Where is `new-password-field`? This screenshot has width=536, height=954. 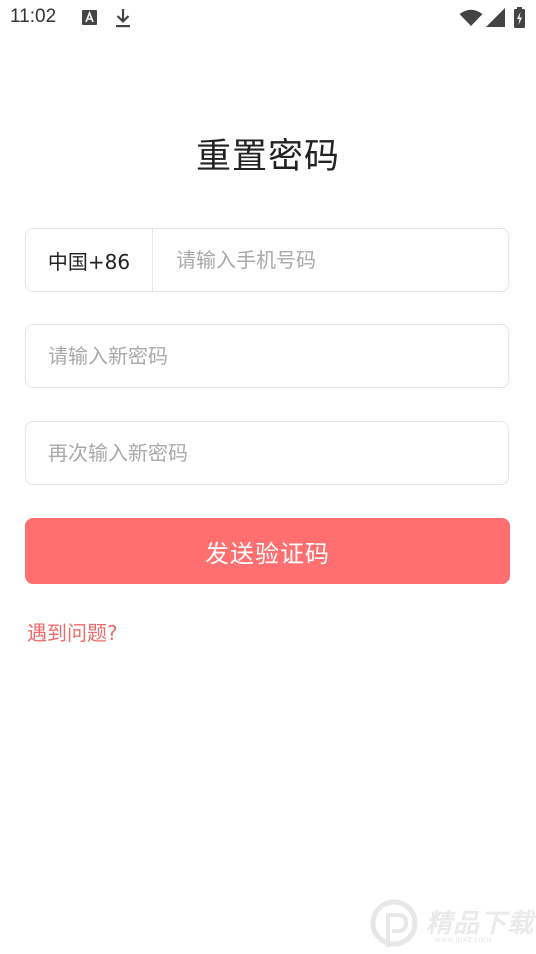
new-password-field is located at coordinates (267, 356).